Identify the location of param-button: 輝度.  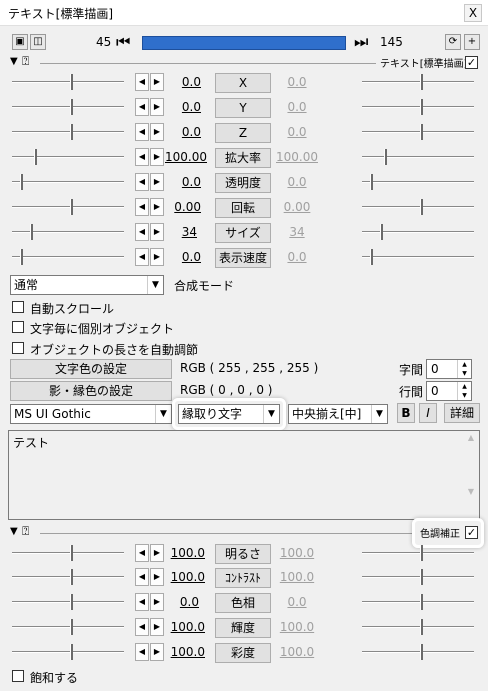
(243, 628).